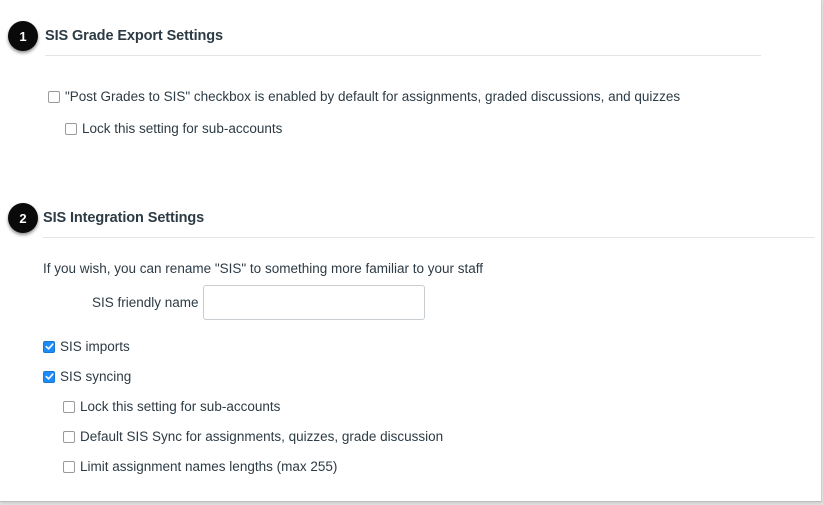 The width and height of the screenshot is (823, 505). I want to click on sis-imports-option: SIS imports, so click(86, 346).